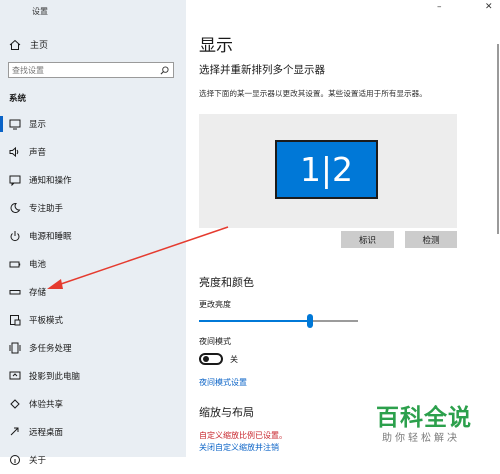  Describe the element at coordinates (164, 70) in the screenshot. I see `search-icon` at that location.